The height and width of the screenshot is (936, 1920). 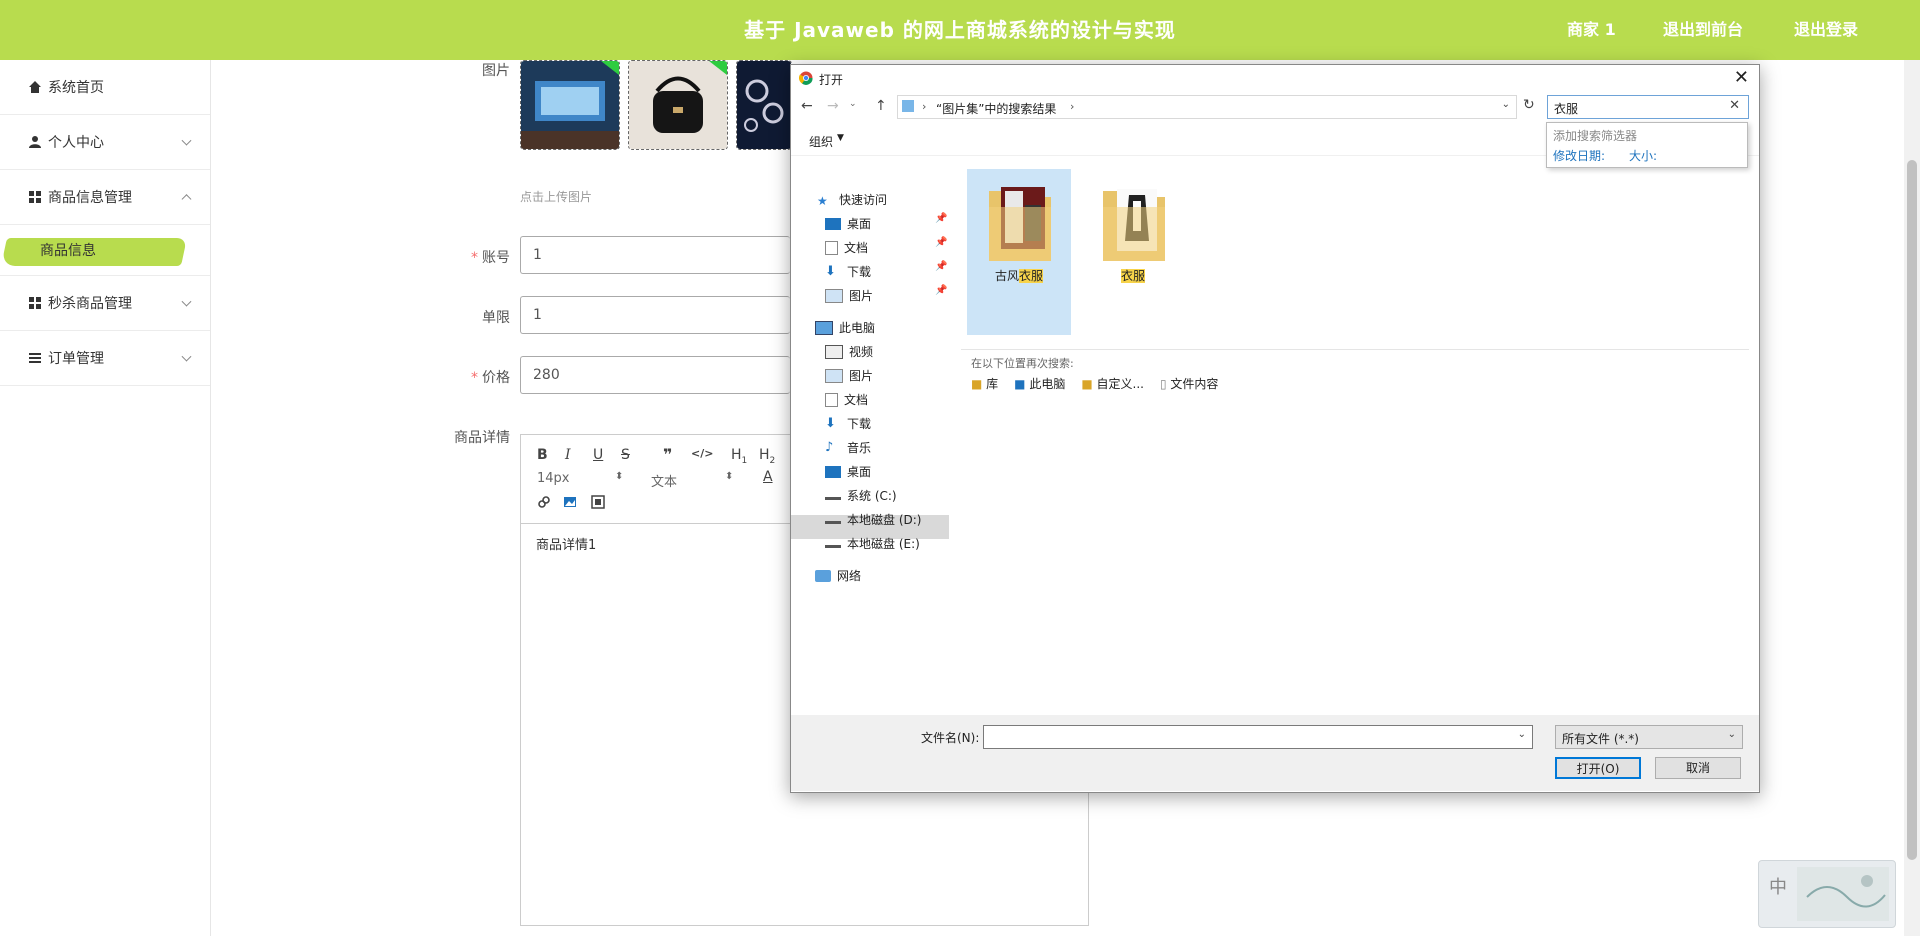 What do you see at coordinates (823, 575) in the screenshot?
I see `network-icon` at bounding box center [823, 575].